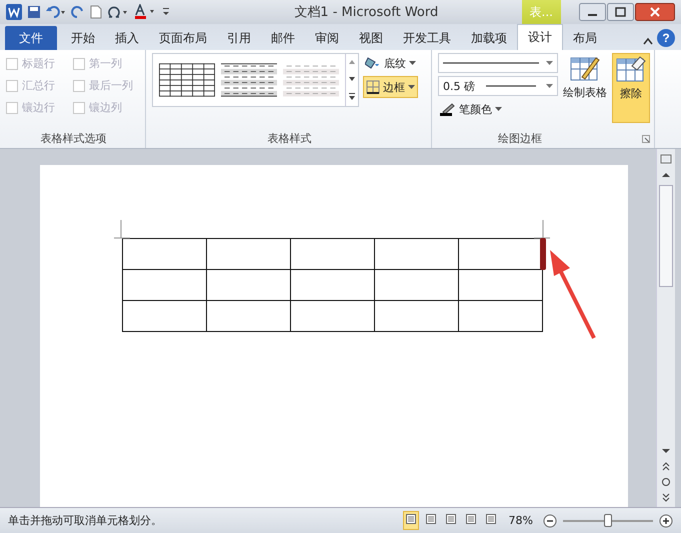 This screenshot has height=533, width=681. I want to click on line-style-dropdown, so click(498, 63).